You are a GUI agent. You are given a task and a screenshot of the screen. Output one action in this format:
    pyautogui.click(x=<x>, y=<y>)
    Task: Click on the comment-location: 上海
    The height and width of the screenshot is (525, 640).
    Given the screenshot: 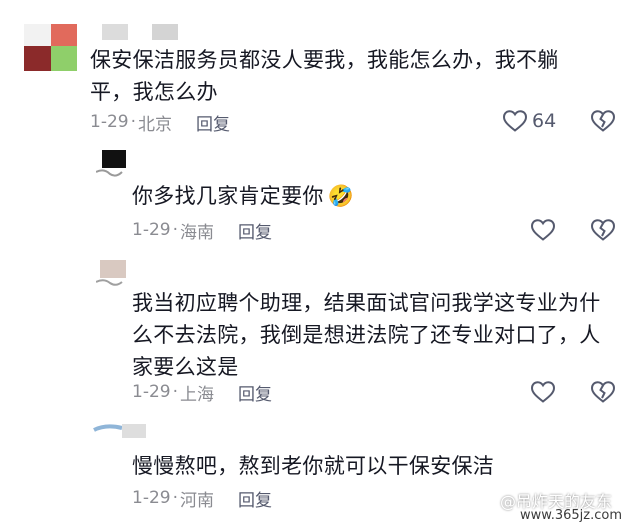 What is the action you would take?
    pyautogui.click(x=197, y=394)
    